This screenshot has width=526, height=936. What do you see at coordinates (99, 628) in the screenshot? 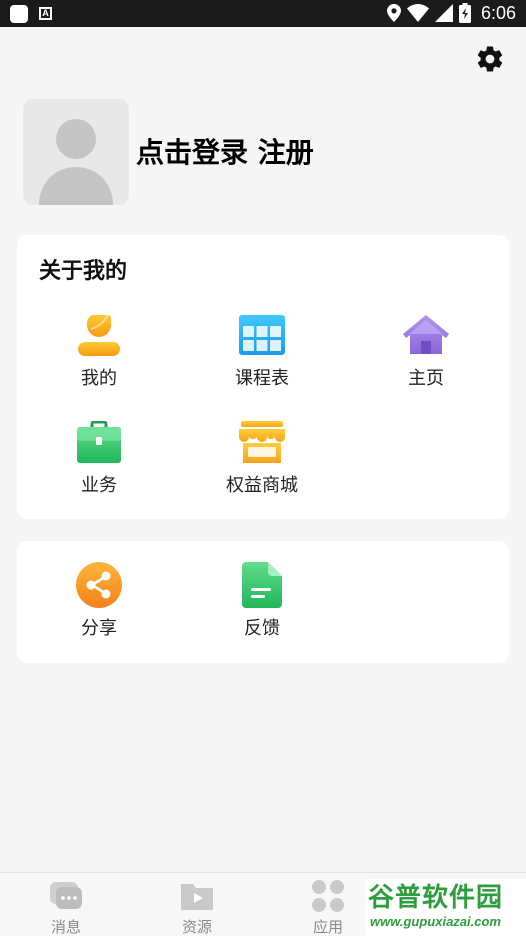
I see `item-label: 分享` at bounding box center [99, 628].